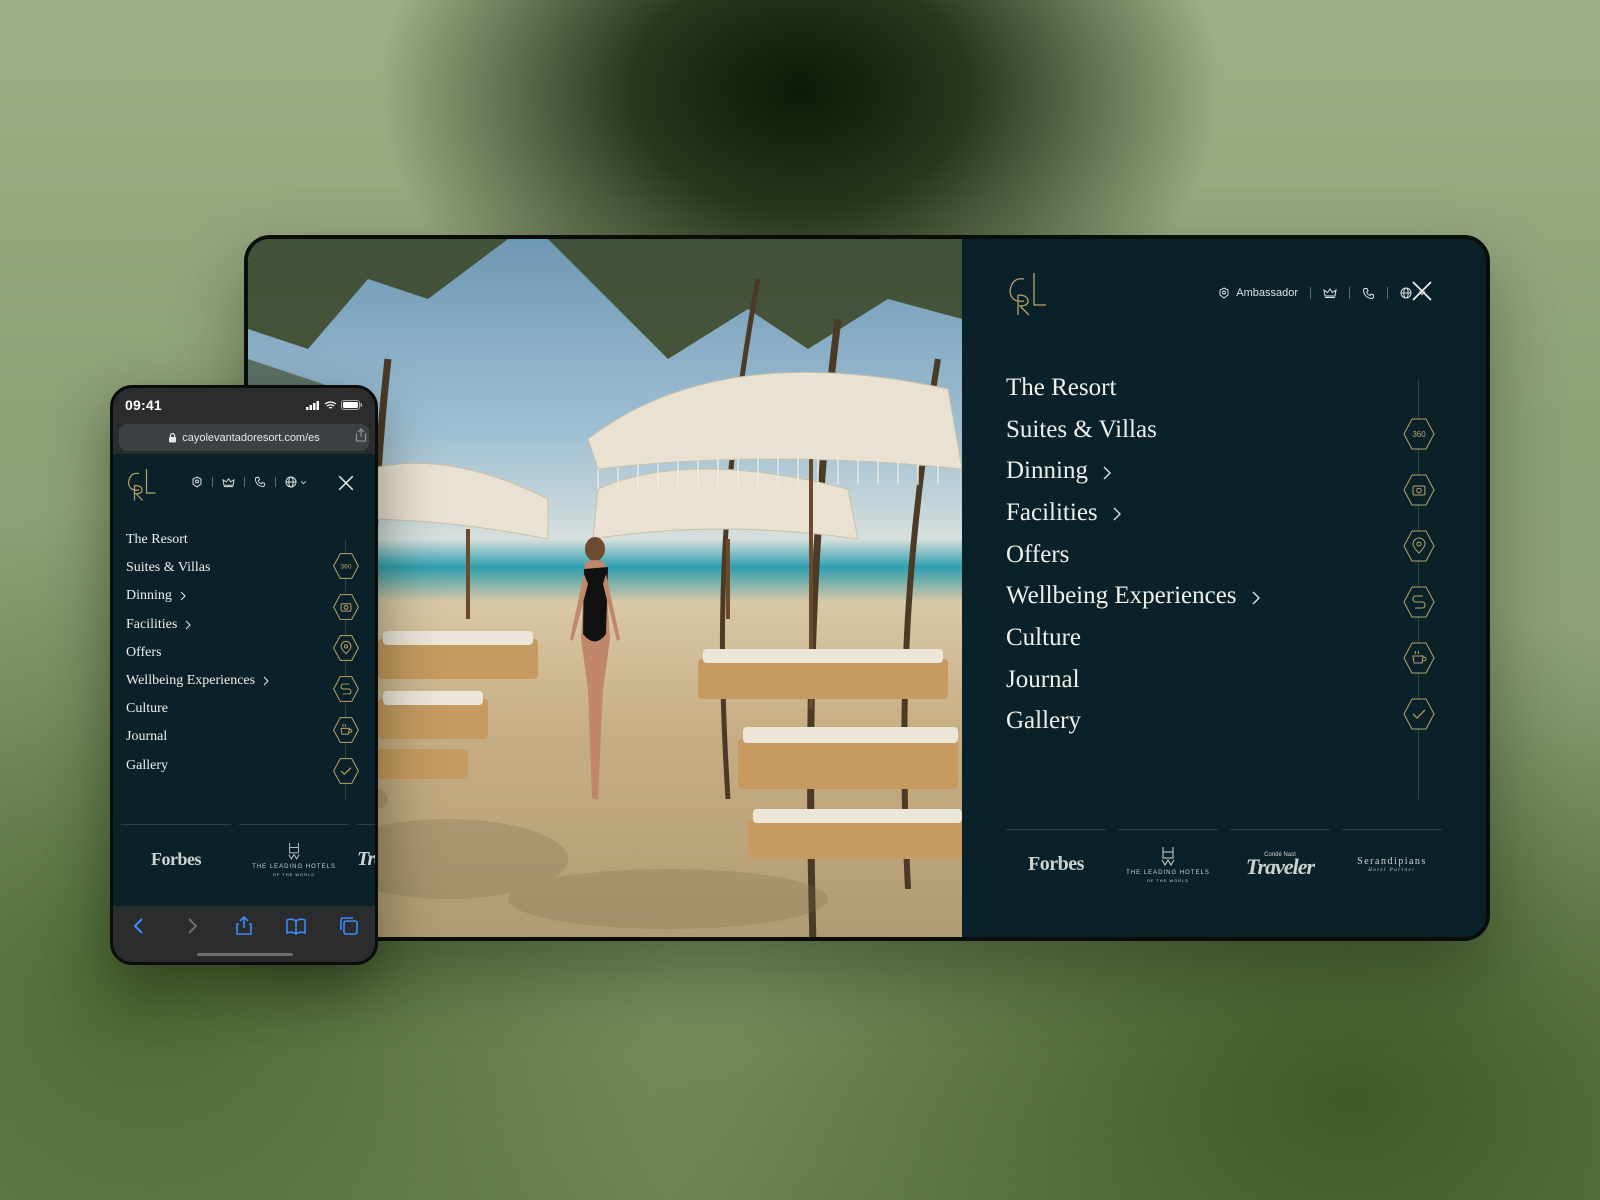 This screenshot has width=1600, height=1200. Describe the element at coordinates (244, 405) in the screenshot. I see `status-bar: 09:41` at that location.